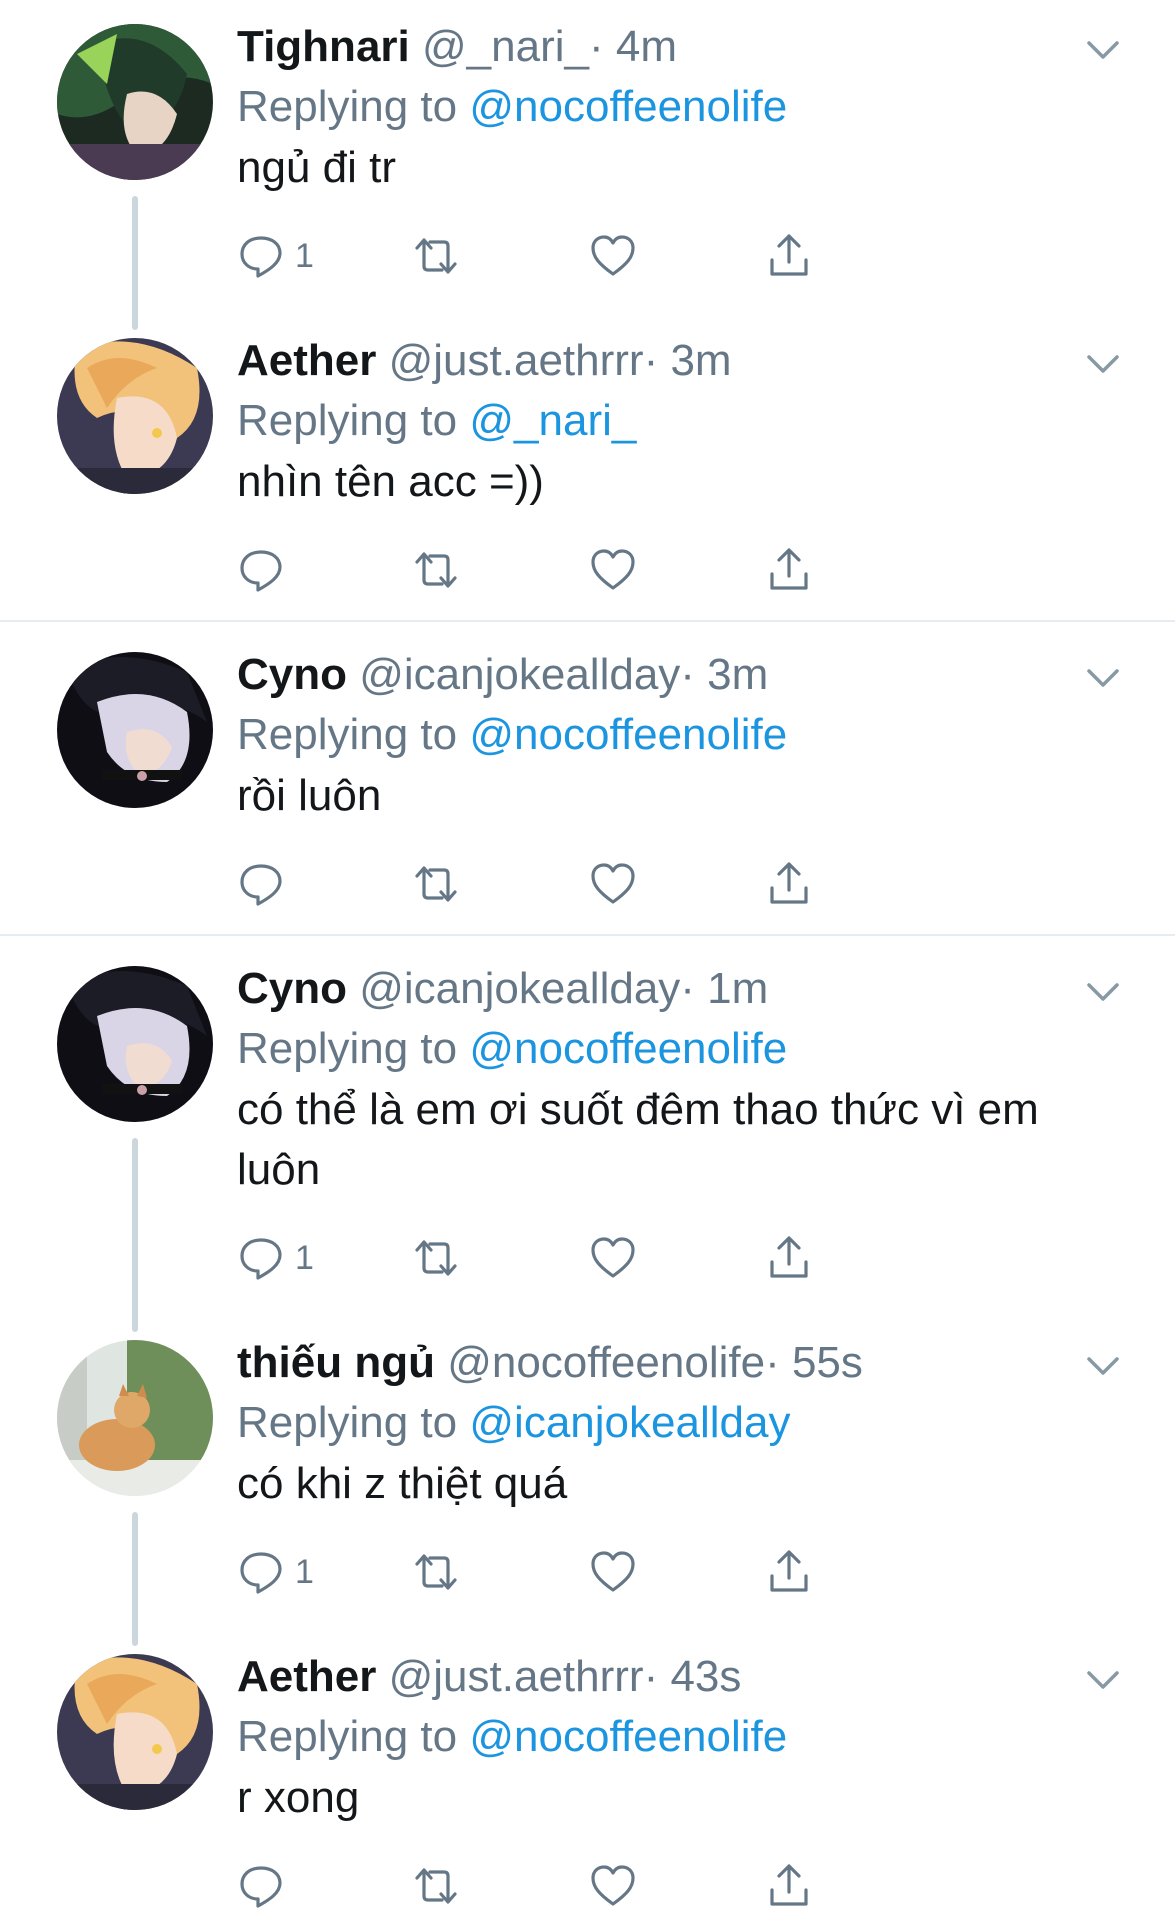 The height and width of the screenshot is (1920, 1175). I want to click on thread-line, so click(135, 263).